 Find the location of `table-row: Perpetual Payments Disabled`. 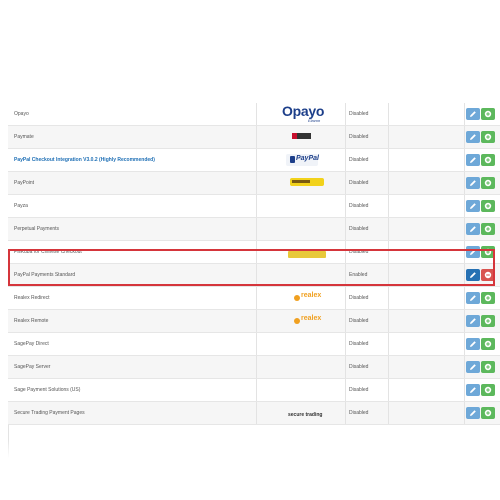

table-row: Perpetual Payments Disabled is located at coordinates (254, 229).